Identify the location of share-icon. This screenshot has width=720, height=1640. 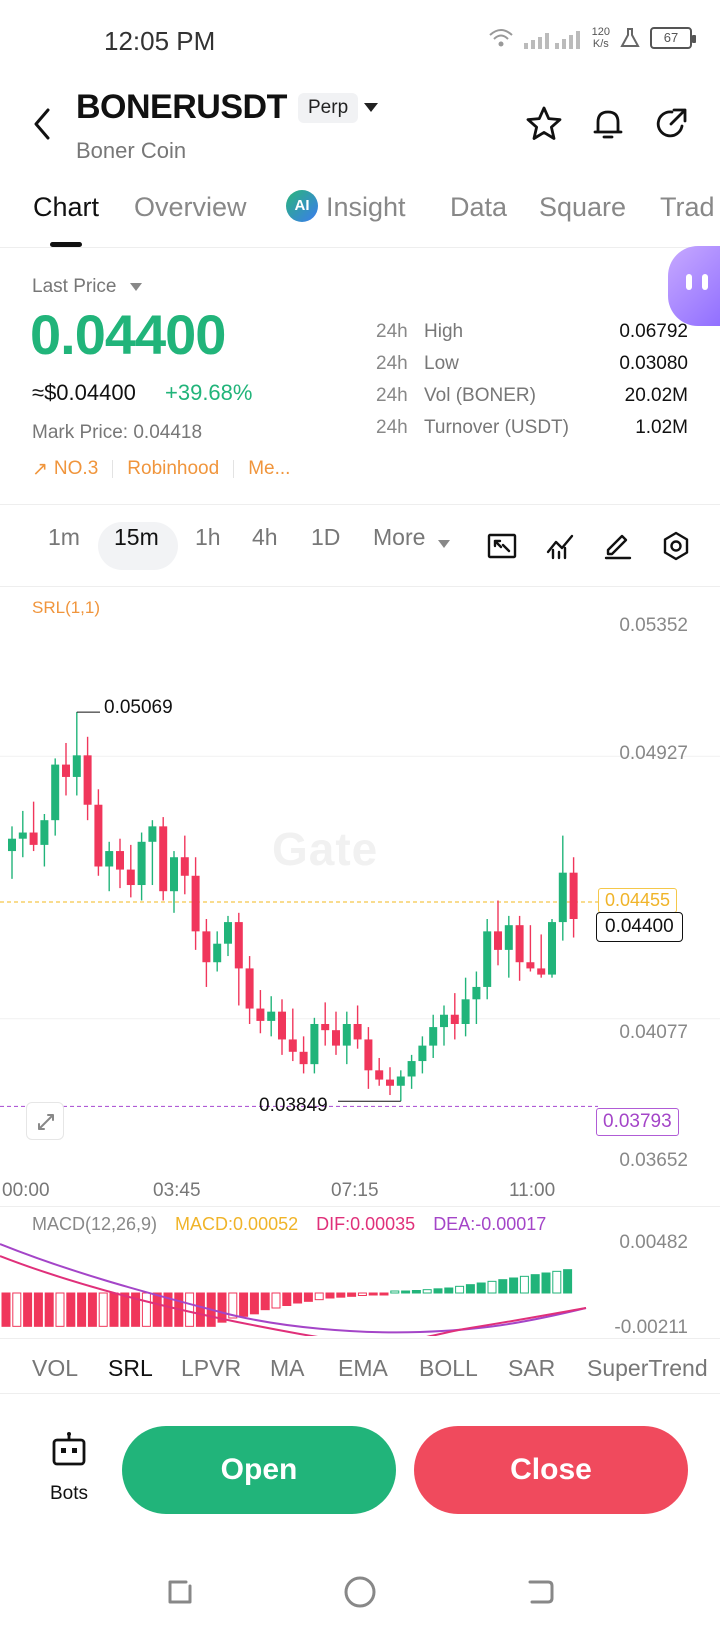
(672, 124).